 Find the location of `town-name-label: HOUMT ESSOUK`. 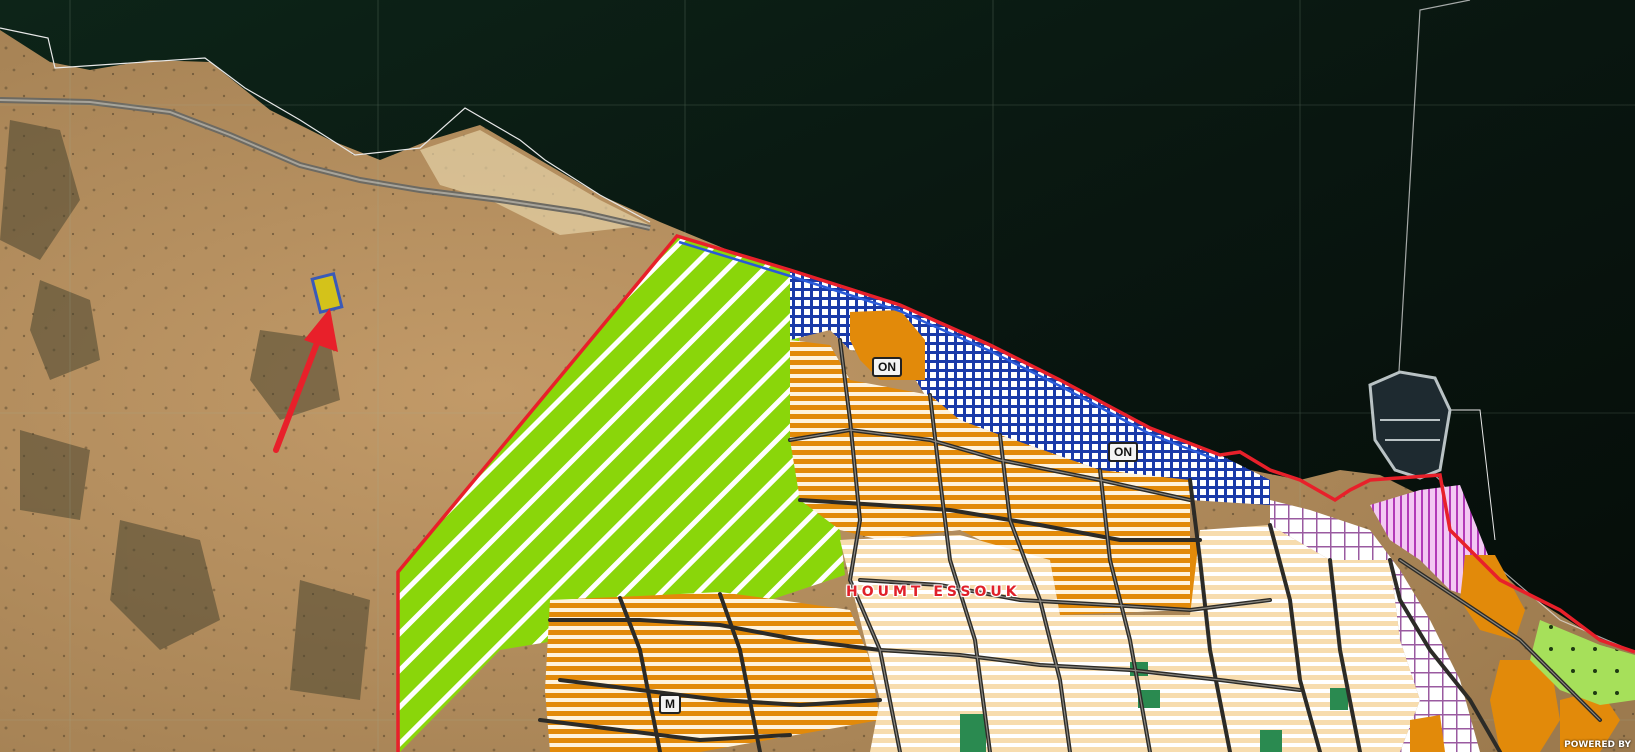

town-name-label: HOUMT ESSOUK is located at coordinates (933, 592).